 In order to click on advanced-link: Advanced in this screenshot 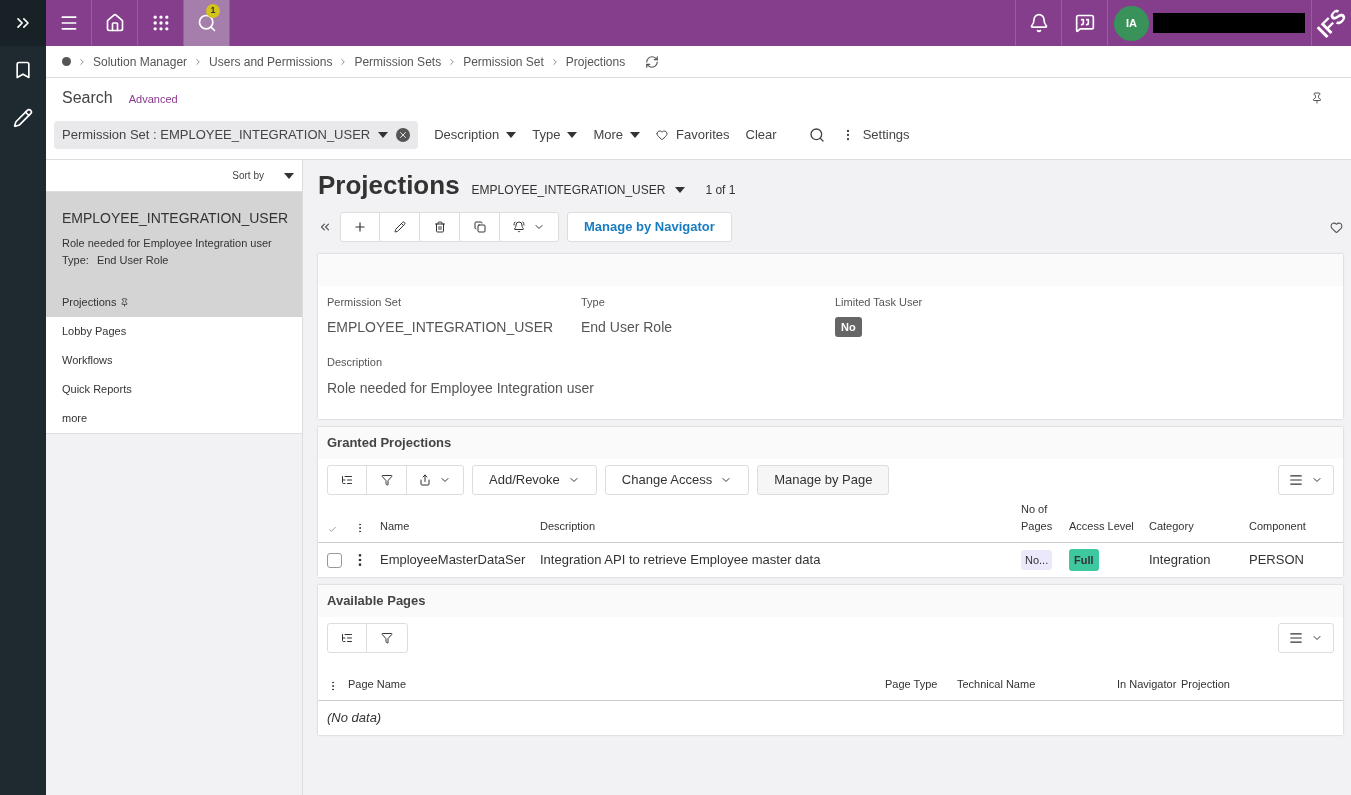, I will do `click(153, 99)`.